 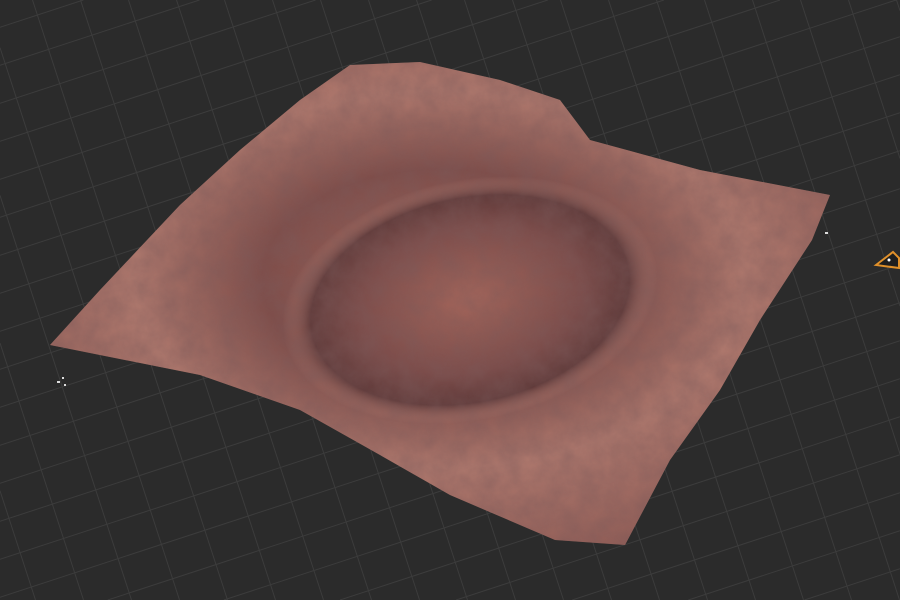 What do you see at coordinates (886, 260) in the screenshot?
I see `light-gizmo-icon` at bounding box center [886, 260].